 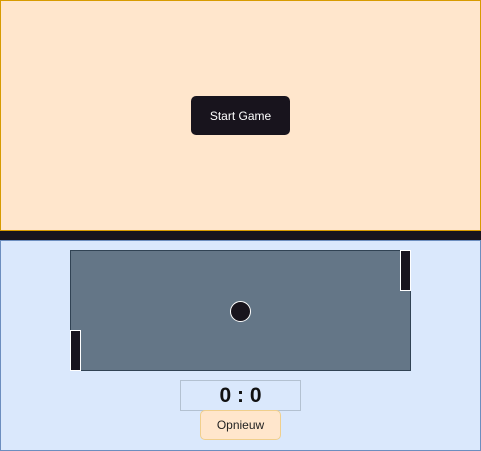 I want to click on divider, so click(x=240, y=235).